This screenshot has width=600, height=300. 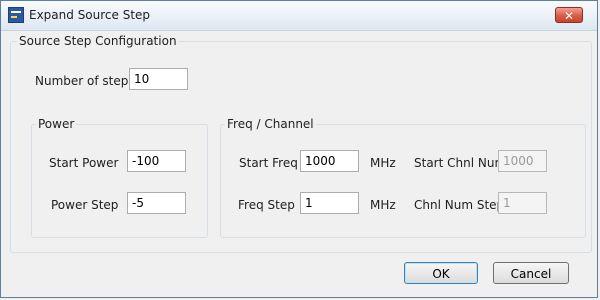 I want to click on ok-button: OK, so click(x=441, y=273).